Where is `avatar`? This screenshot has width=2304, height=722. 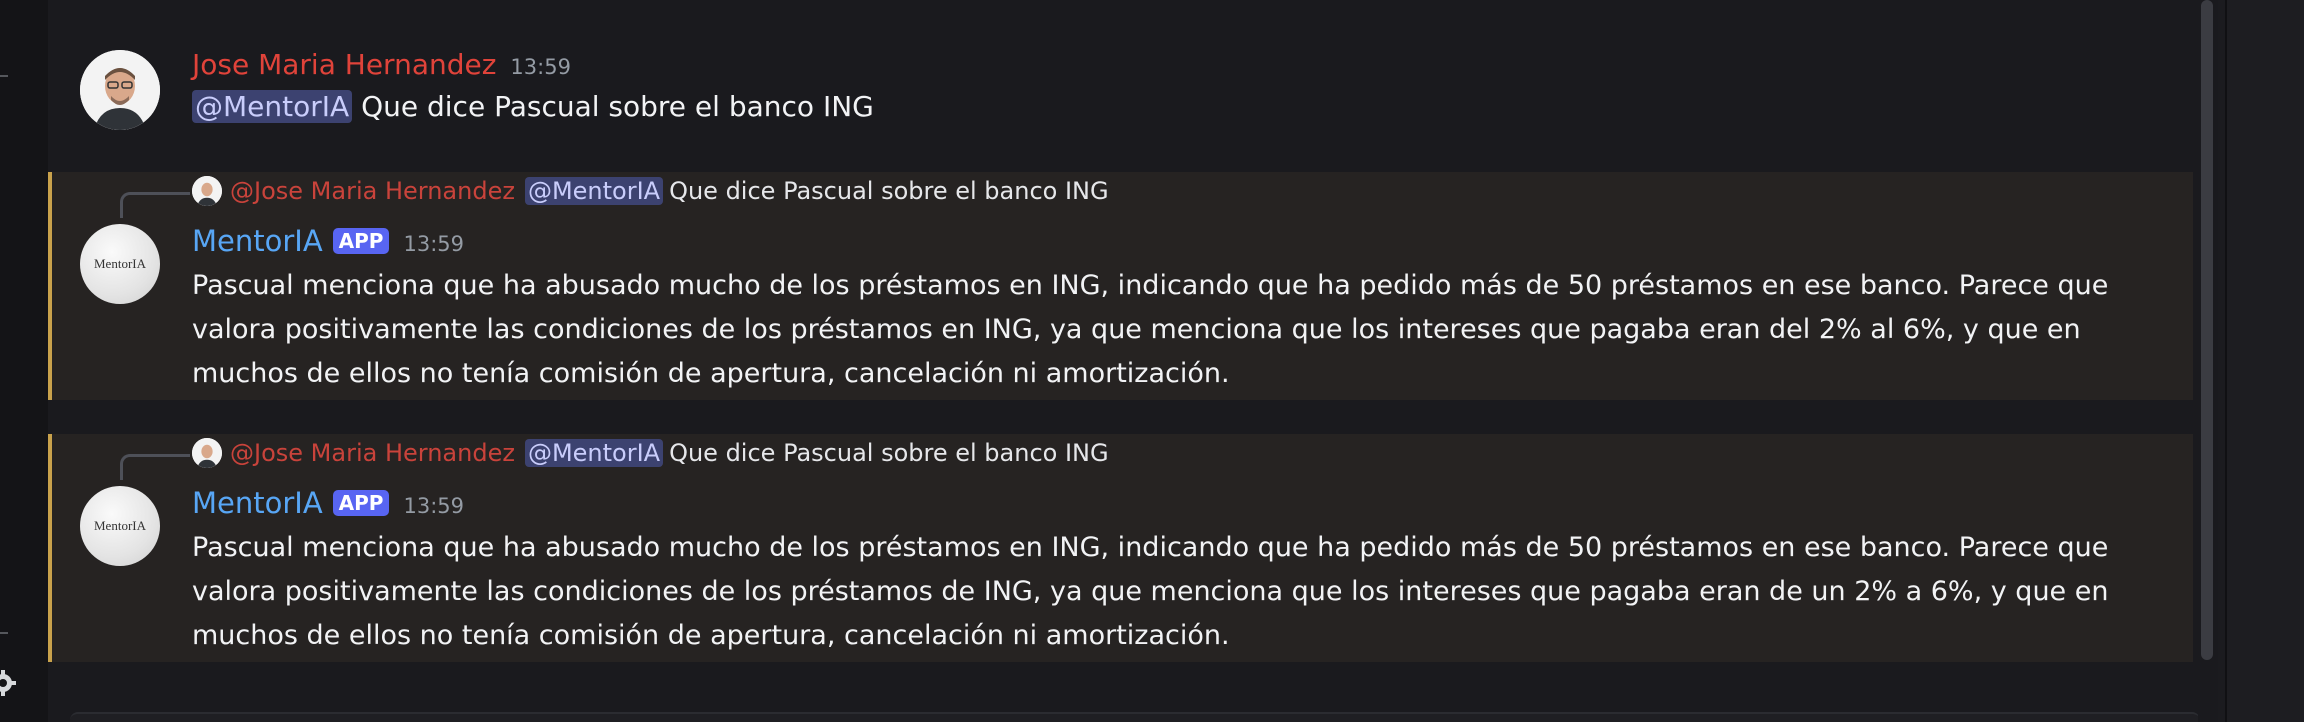 avatar is located at coordinates (120, 90).